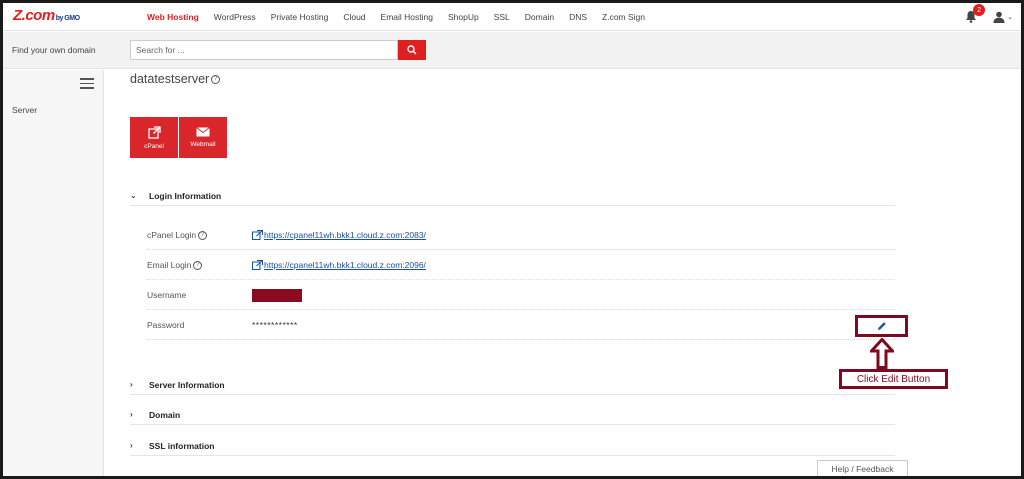 Image resolution: width=1024 pixels, height=479 pixels. I want to click on edit-password-button, so click(881, 326).